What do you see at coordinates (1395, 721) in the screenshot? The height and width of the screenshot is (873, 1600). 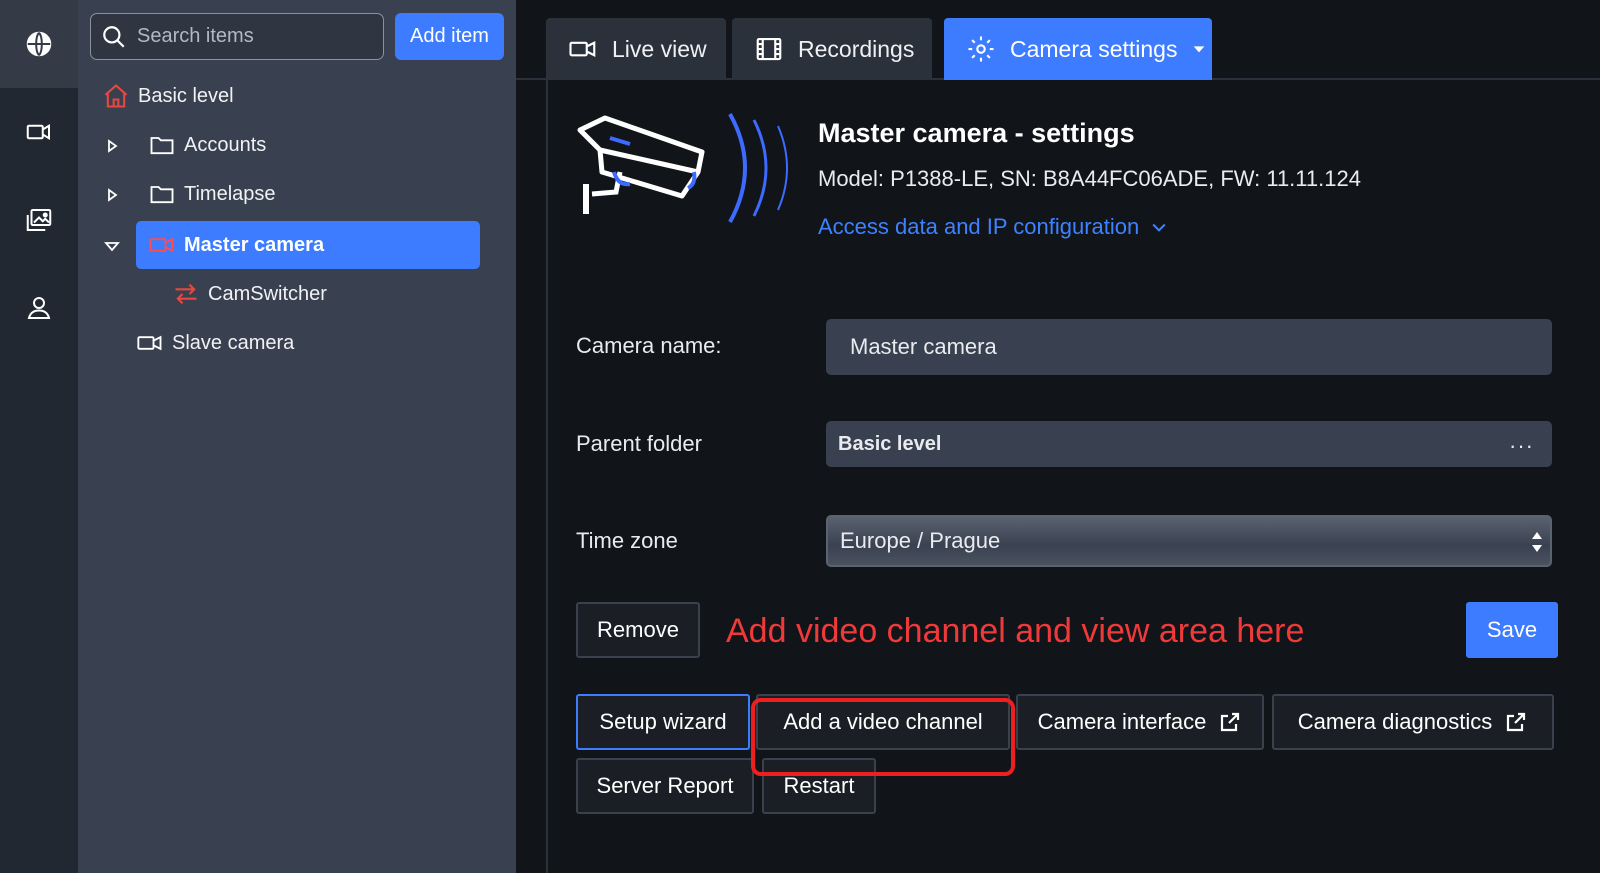 I see `camera-diagnostics-label: Camera diagnostics` at bounding box center [1395, 721].